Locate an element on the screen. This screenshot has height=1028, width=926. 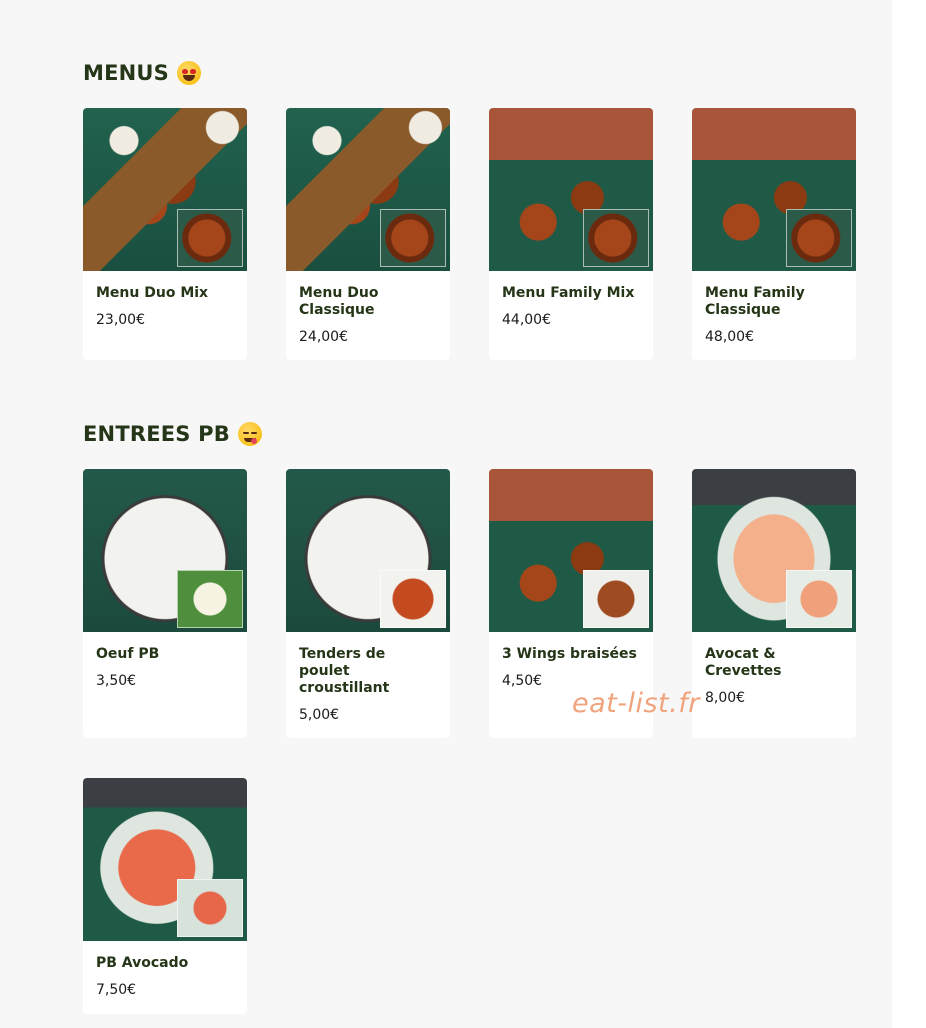
item-name: Menu Family Classique is located at coordinates (755, 301).